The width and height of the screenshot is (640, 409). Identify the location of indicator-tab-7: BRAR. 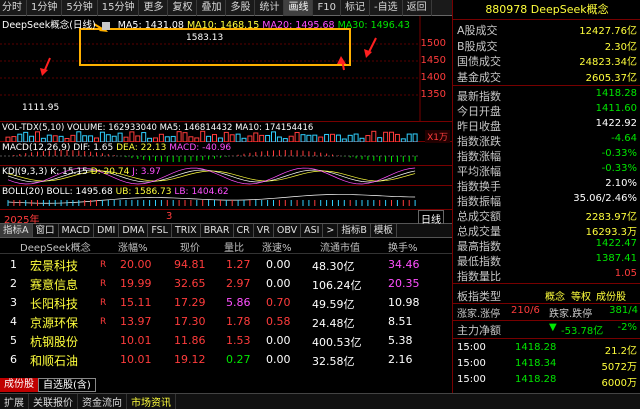
(217, 230).